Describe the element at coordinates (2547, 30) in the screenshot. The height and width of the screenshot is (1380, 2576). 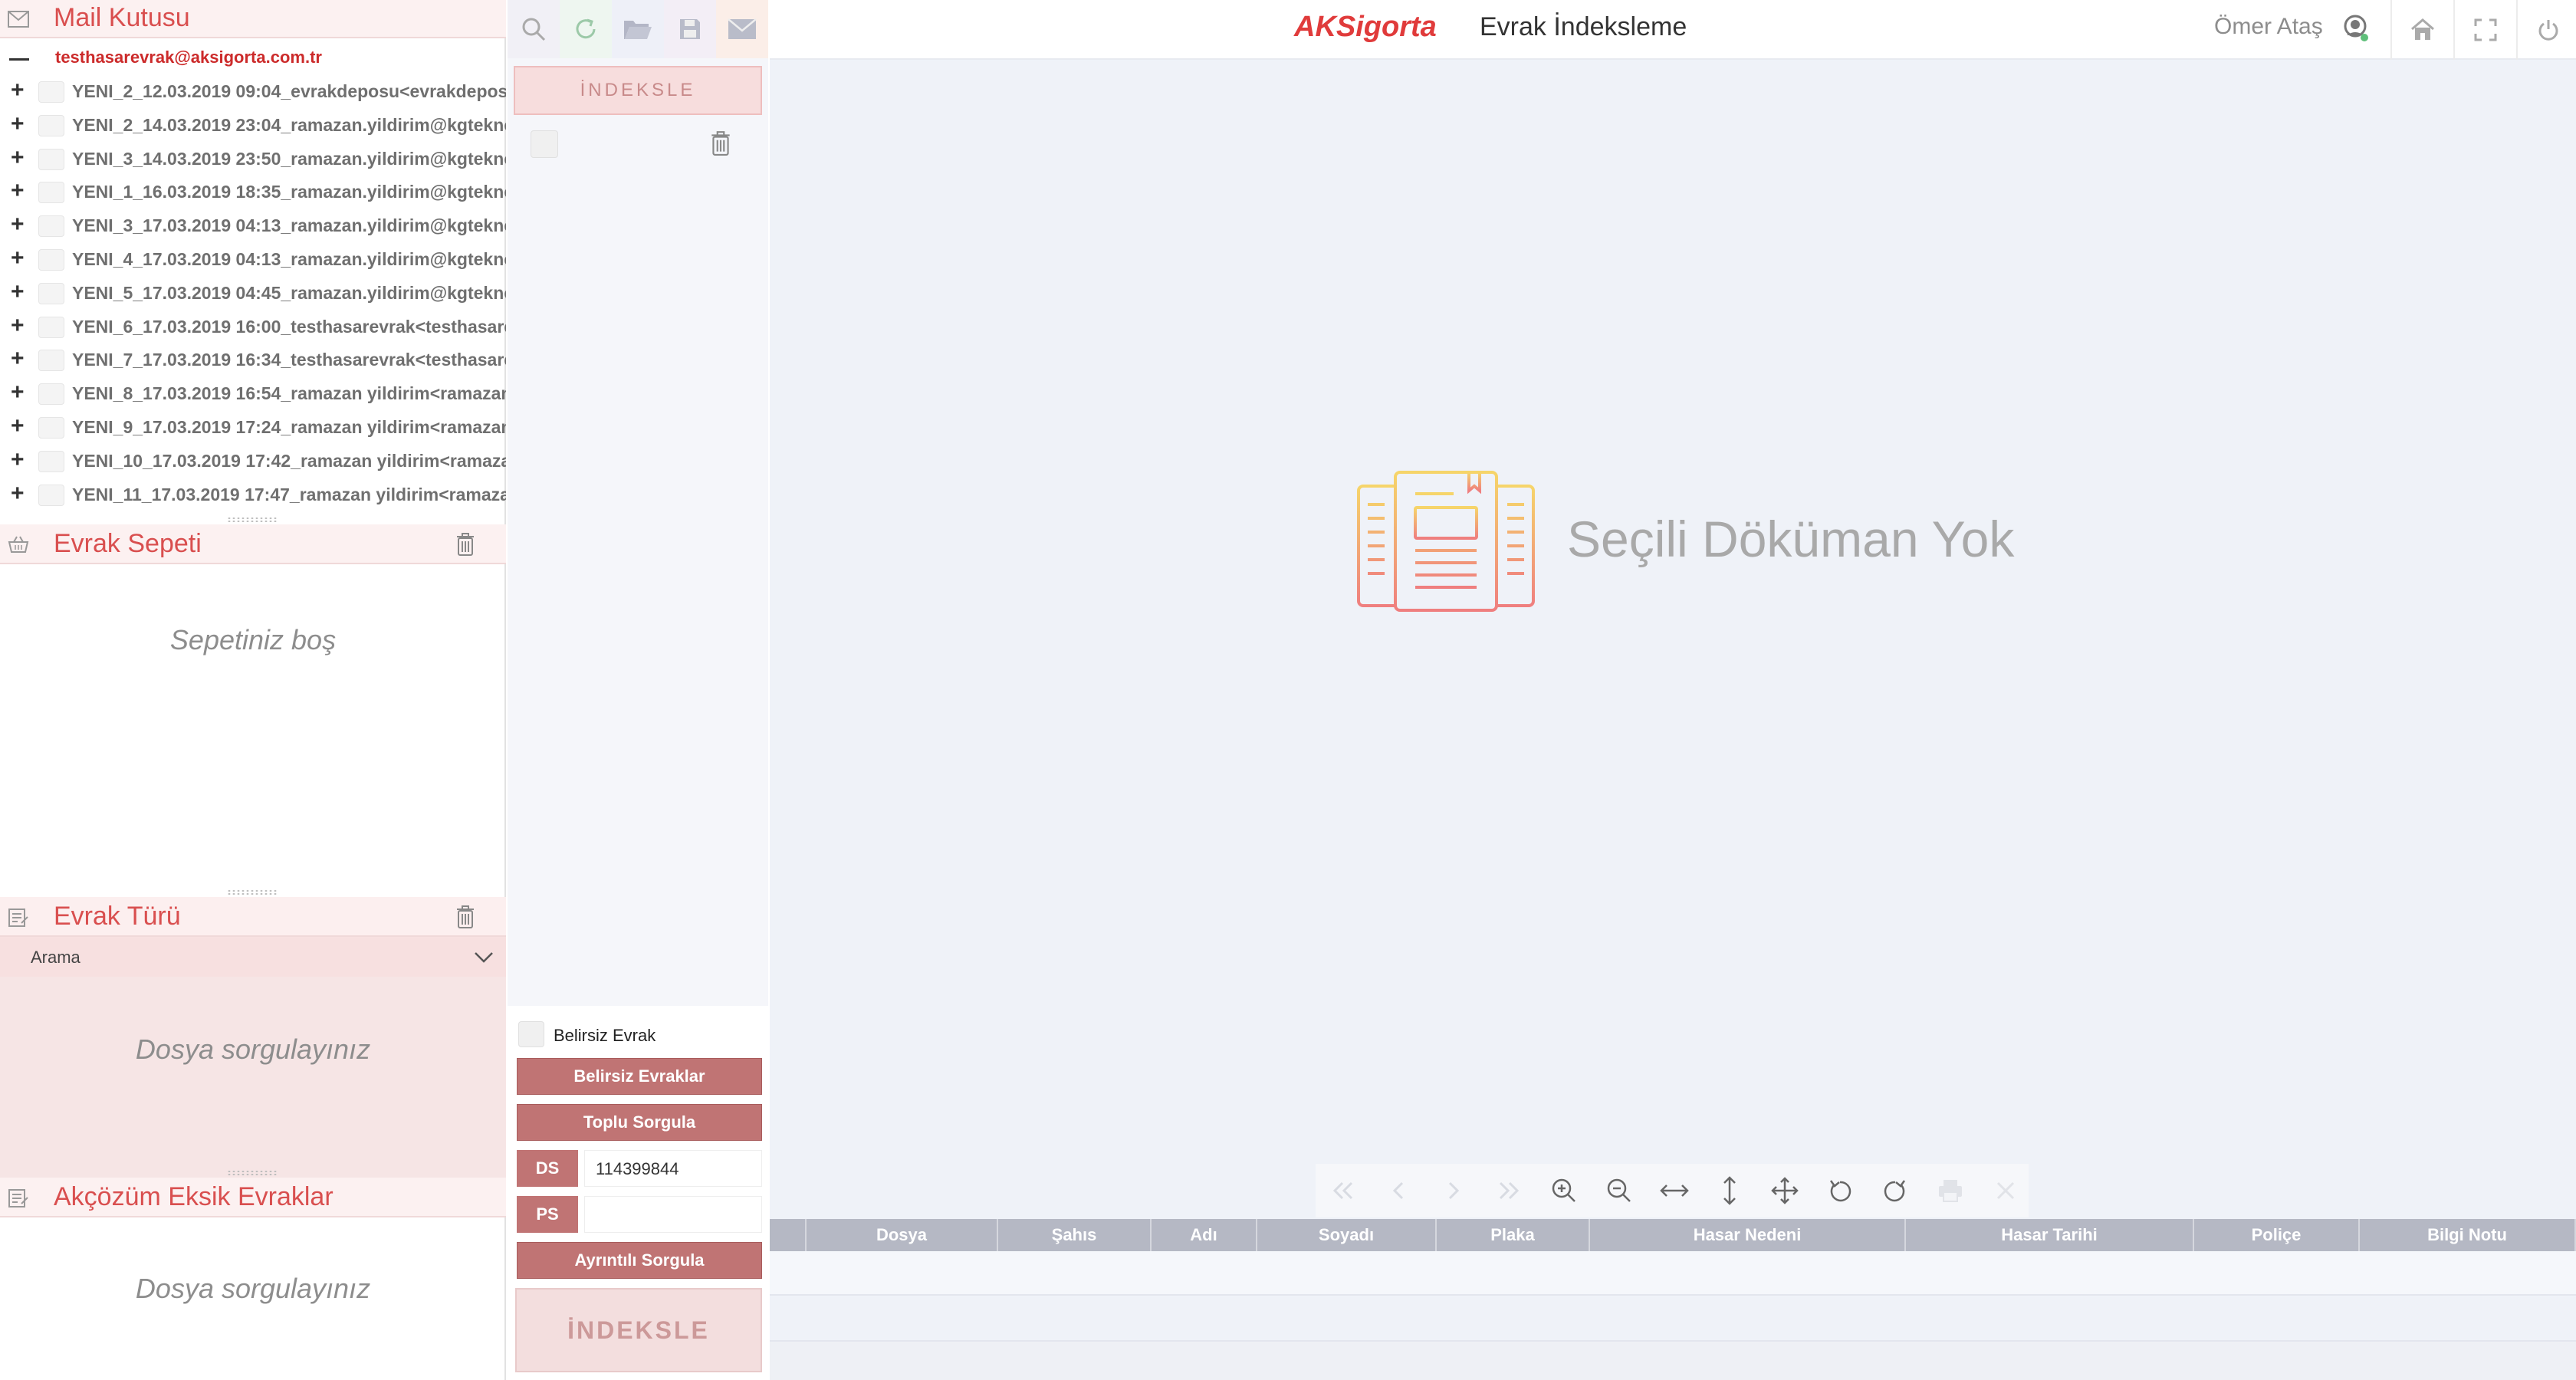
I see `logout-button` at that location.